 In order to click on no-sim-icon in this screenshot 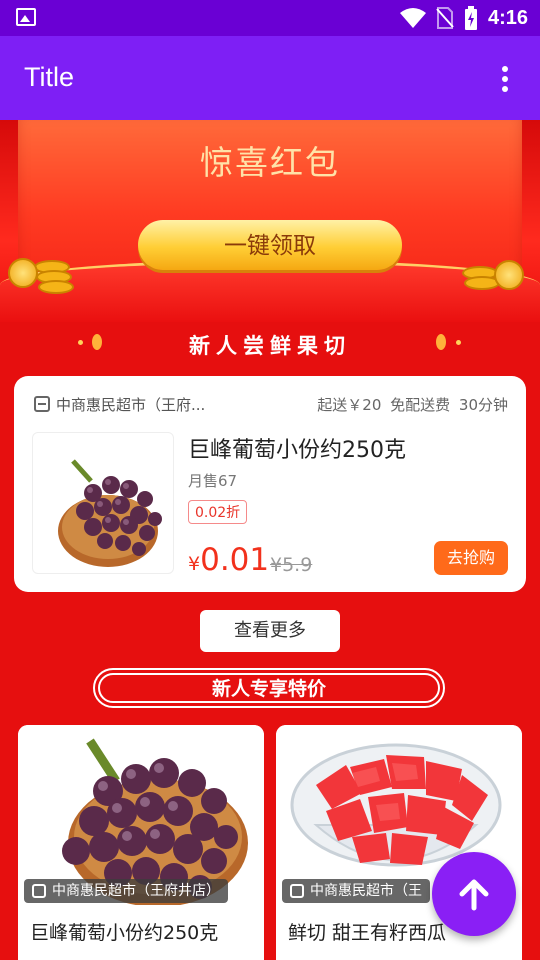, I will do `click(445, 18)`.